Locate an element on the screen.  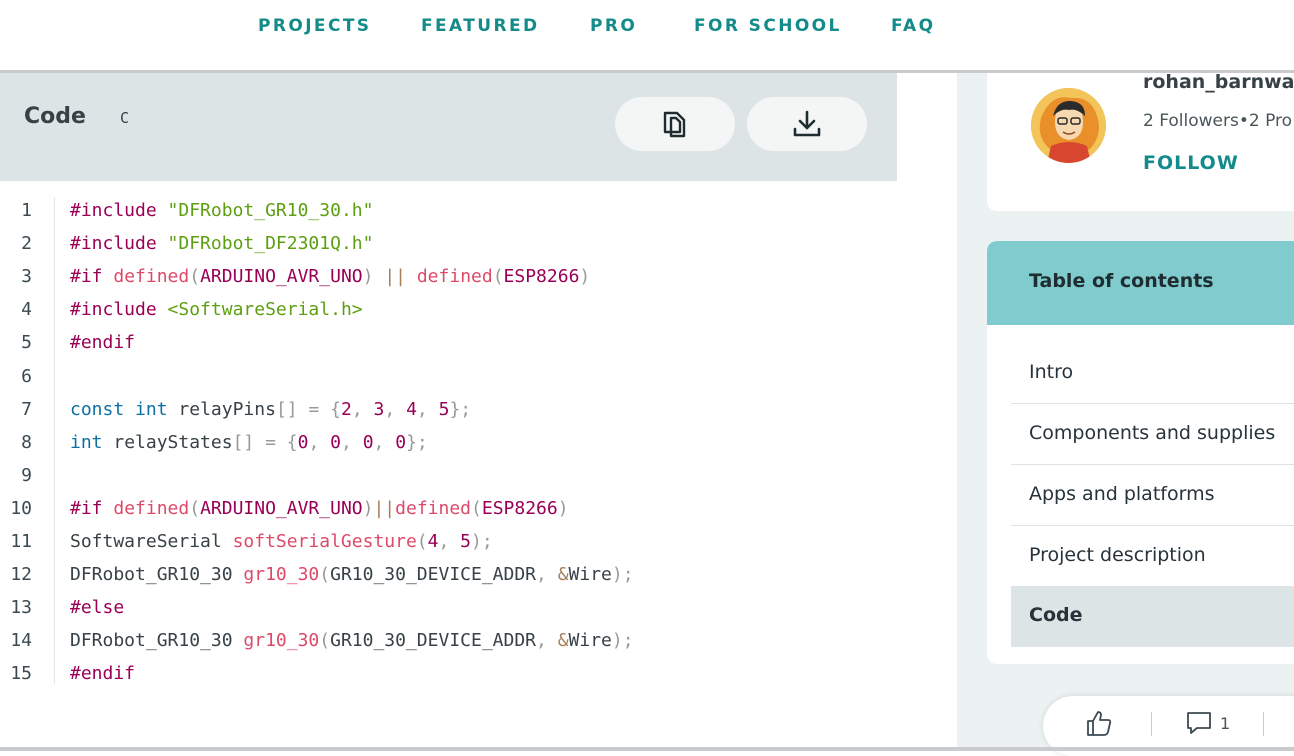
line-number: 14 is located at coordinates (21, 641).